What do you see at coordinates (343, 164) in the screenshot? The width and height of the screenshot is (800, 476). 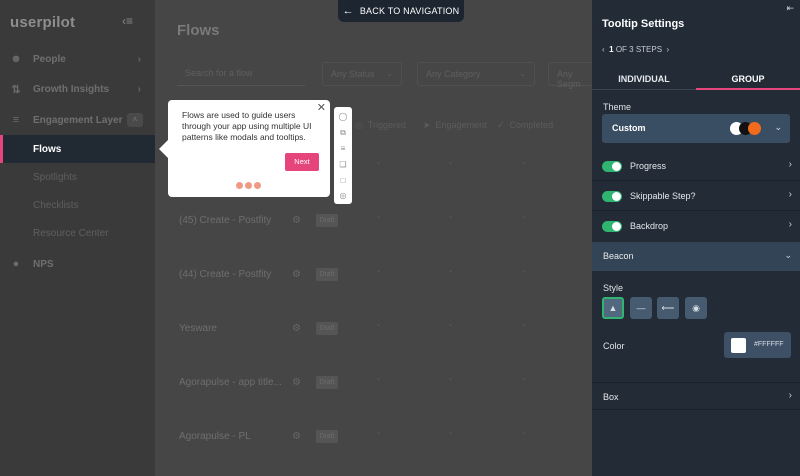 I see `duplicate-icon: ❏` at bounding box center [343, 164].